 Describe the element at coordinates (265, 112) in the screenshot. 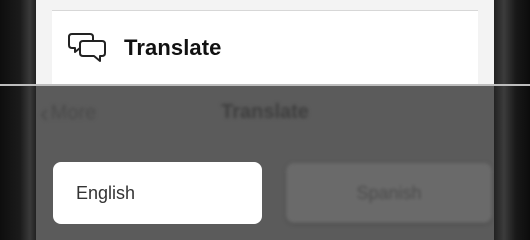

I see `nav-title: Translate` at that location.